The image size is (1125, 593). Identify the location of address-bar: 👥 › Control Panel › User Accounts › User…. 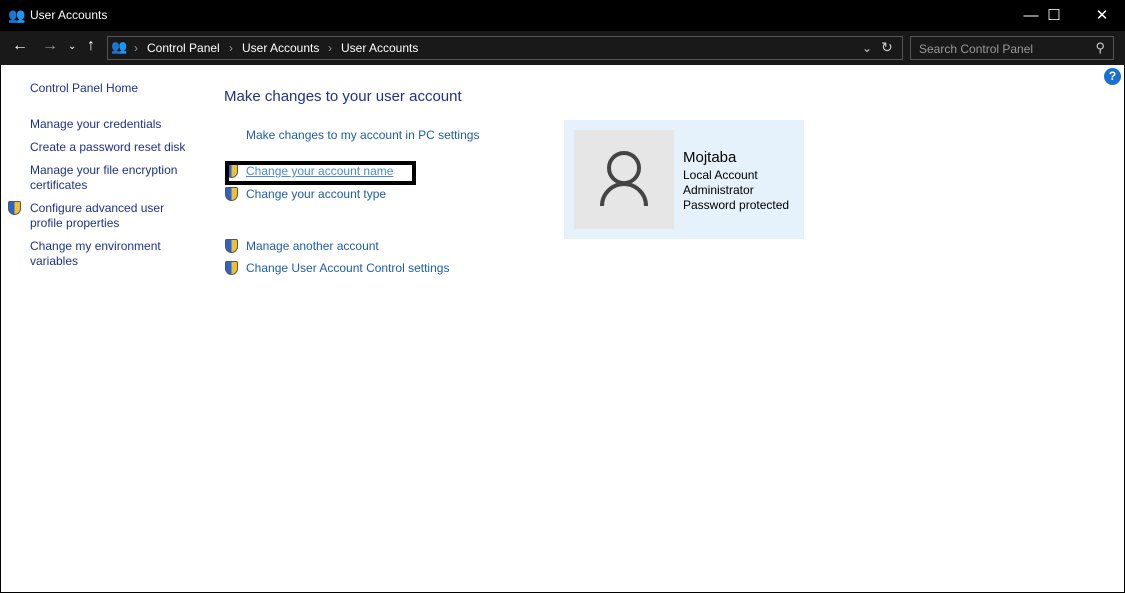
(505, 48).